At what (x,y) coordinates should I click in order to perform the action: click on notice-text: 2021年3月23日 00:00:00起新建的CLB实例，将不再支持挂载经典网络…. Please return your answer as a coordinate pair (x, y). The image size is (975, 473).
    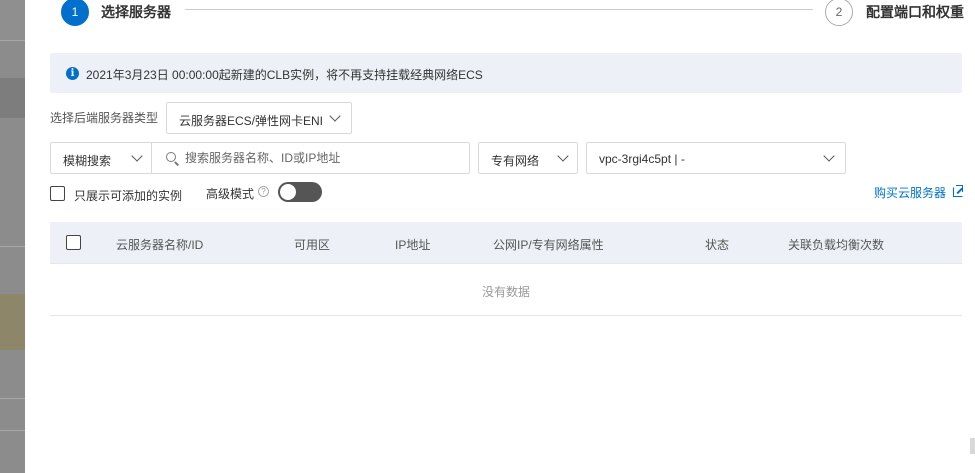
    Looking at the image, I should click on (284, 75).